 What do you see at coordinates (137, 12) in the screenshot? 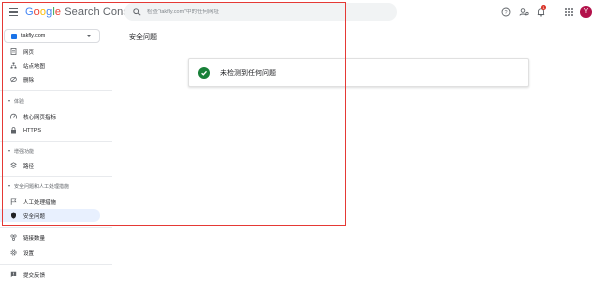
I see `search-icon` at bounding box center [137, 12].